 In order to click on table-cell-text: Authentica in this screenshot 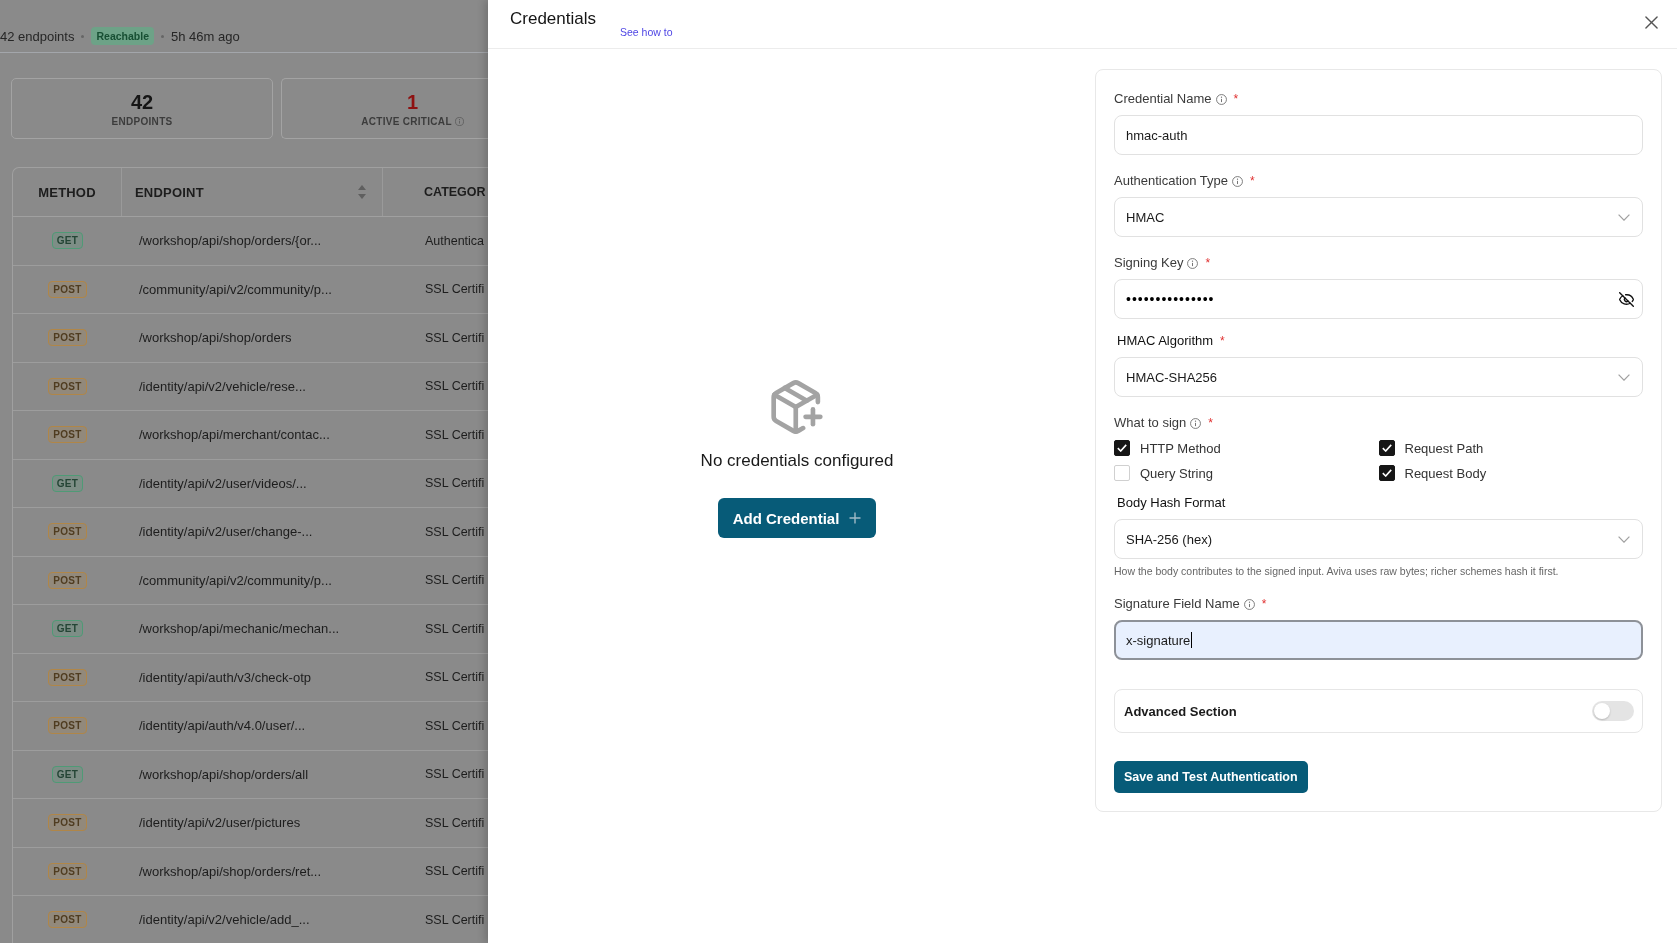, I will do `click(455, 241)`.